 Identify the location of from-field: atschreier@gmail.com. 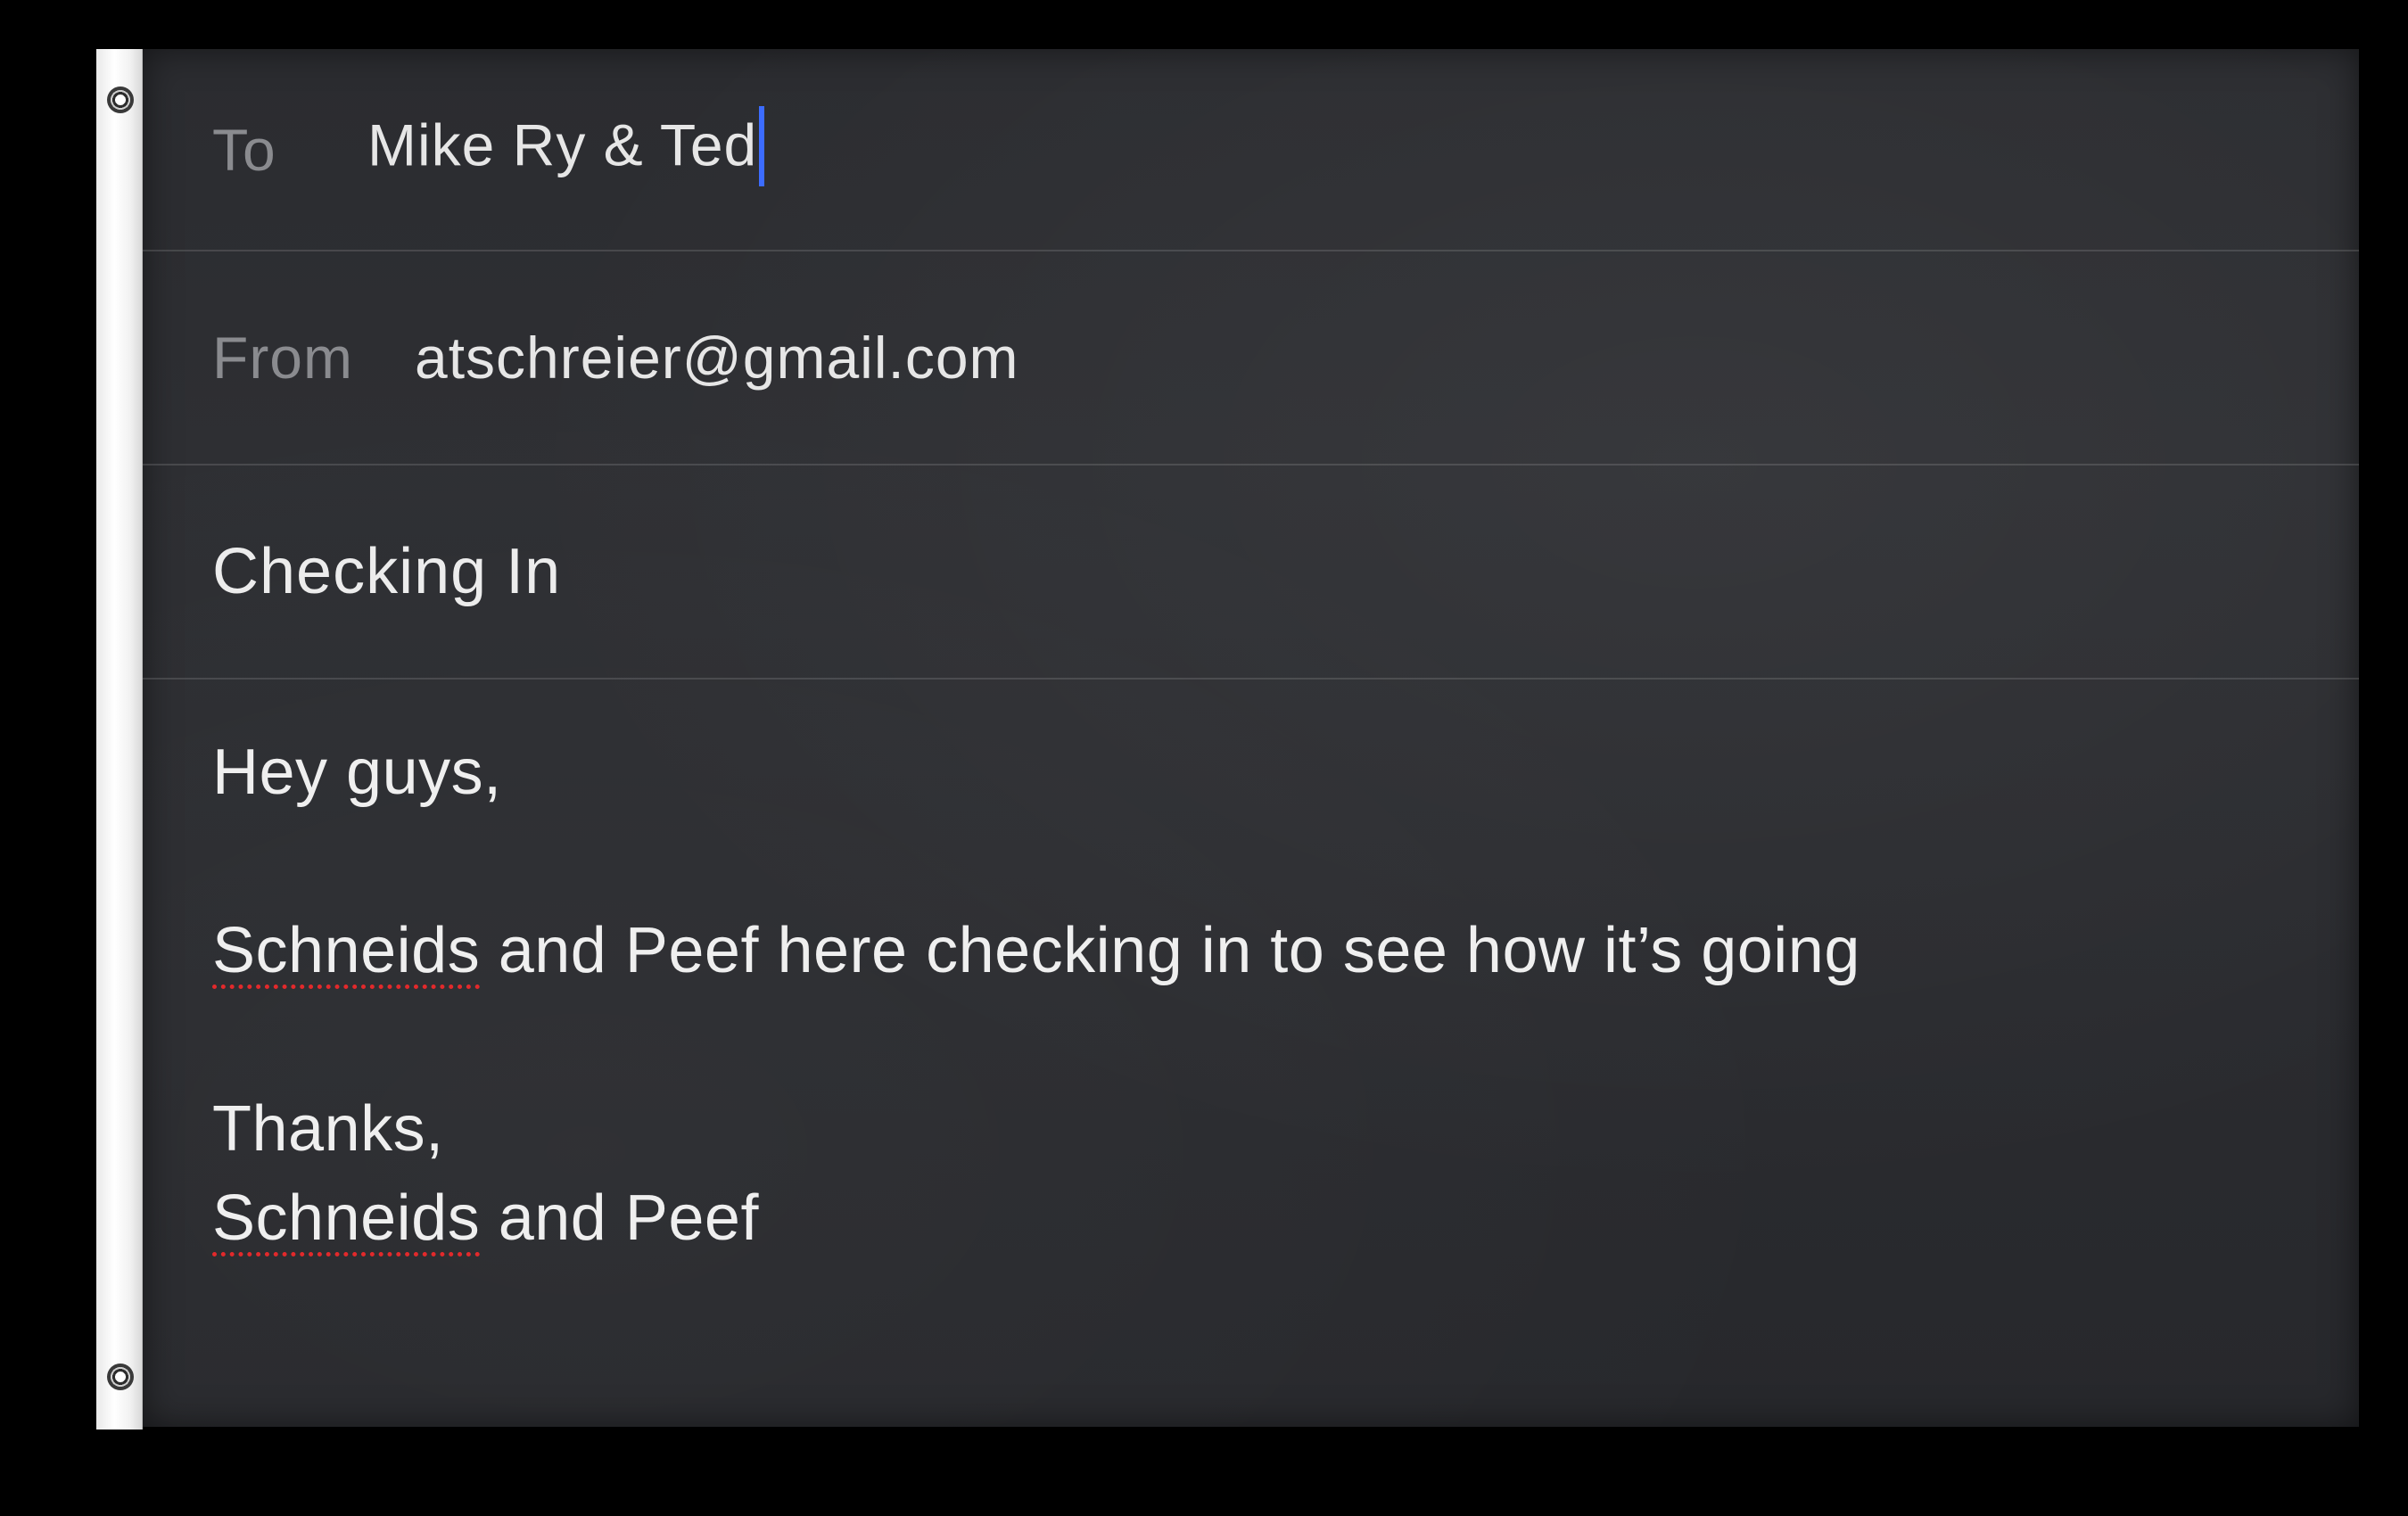
(717, 357).